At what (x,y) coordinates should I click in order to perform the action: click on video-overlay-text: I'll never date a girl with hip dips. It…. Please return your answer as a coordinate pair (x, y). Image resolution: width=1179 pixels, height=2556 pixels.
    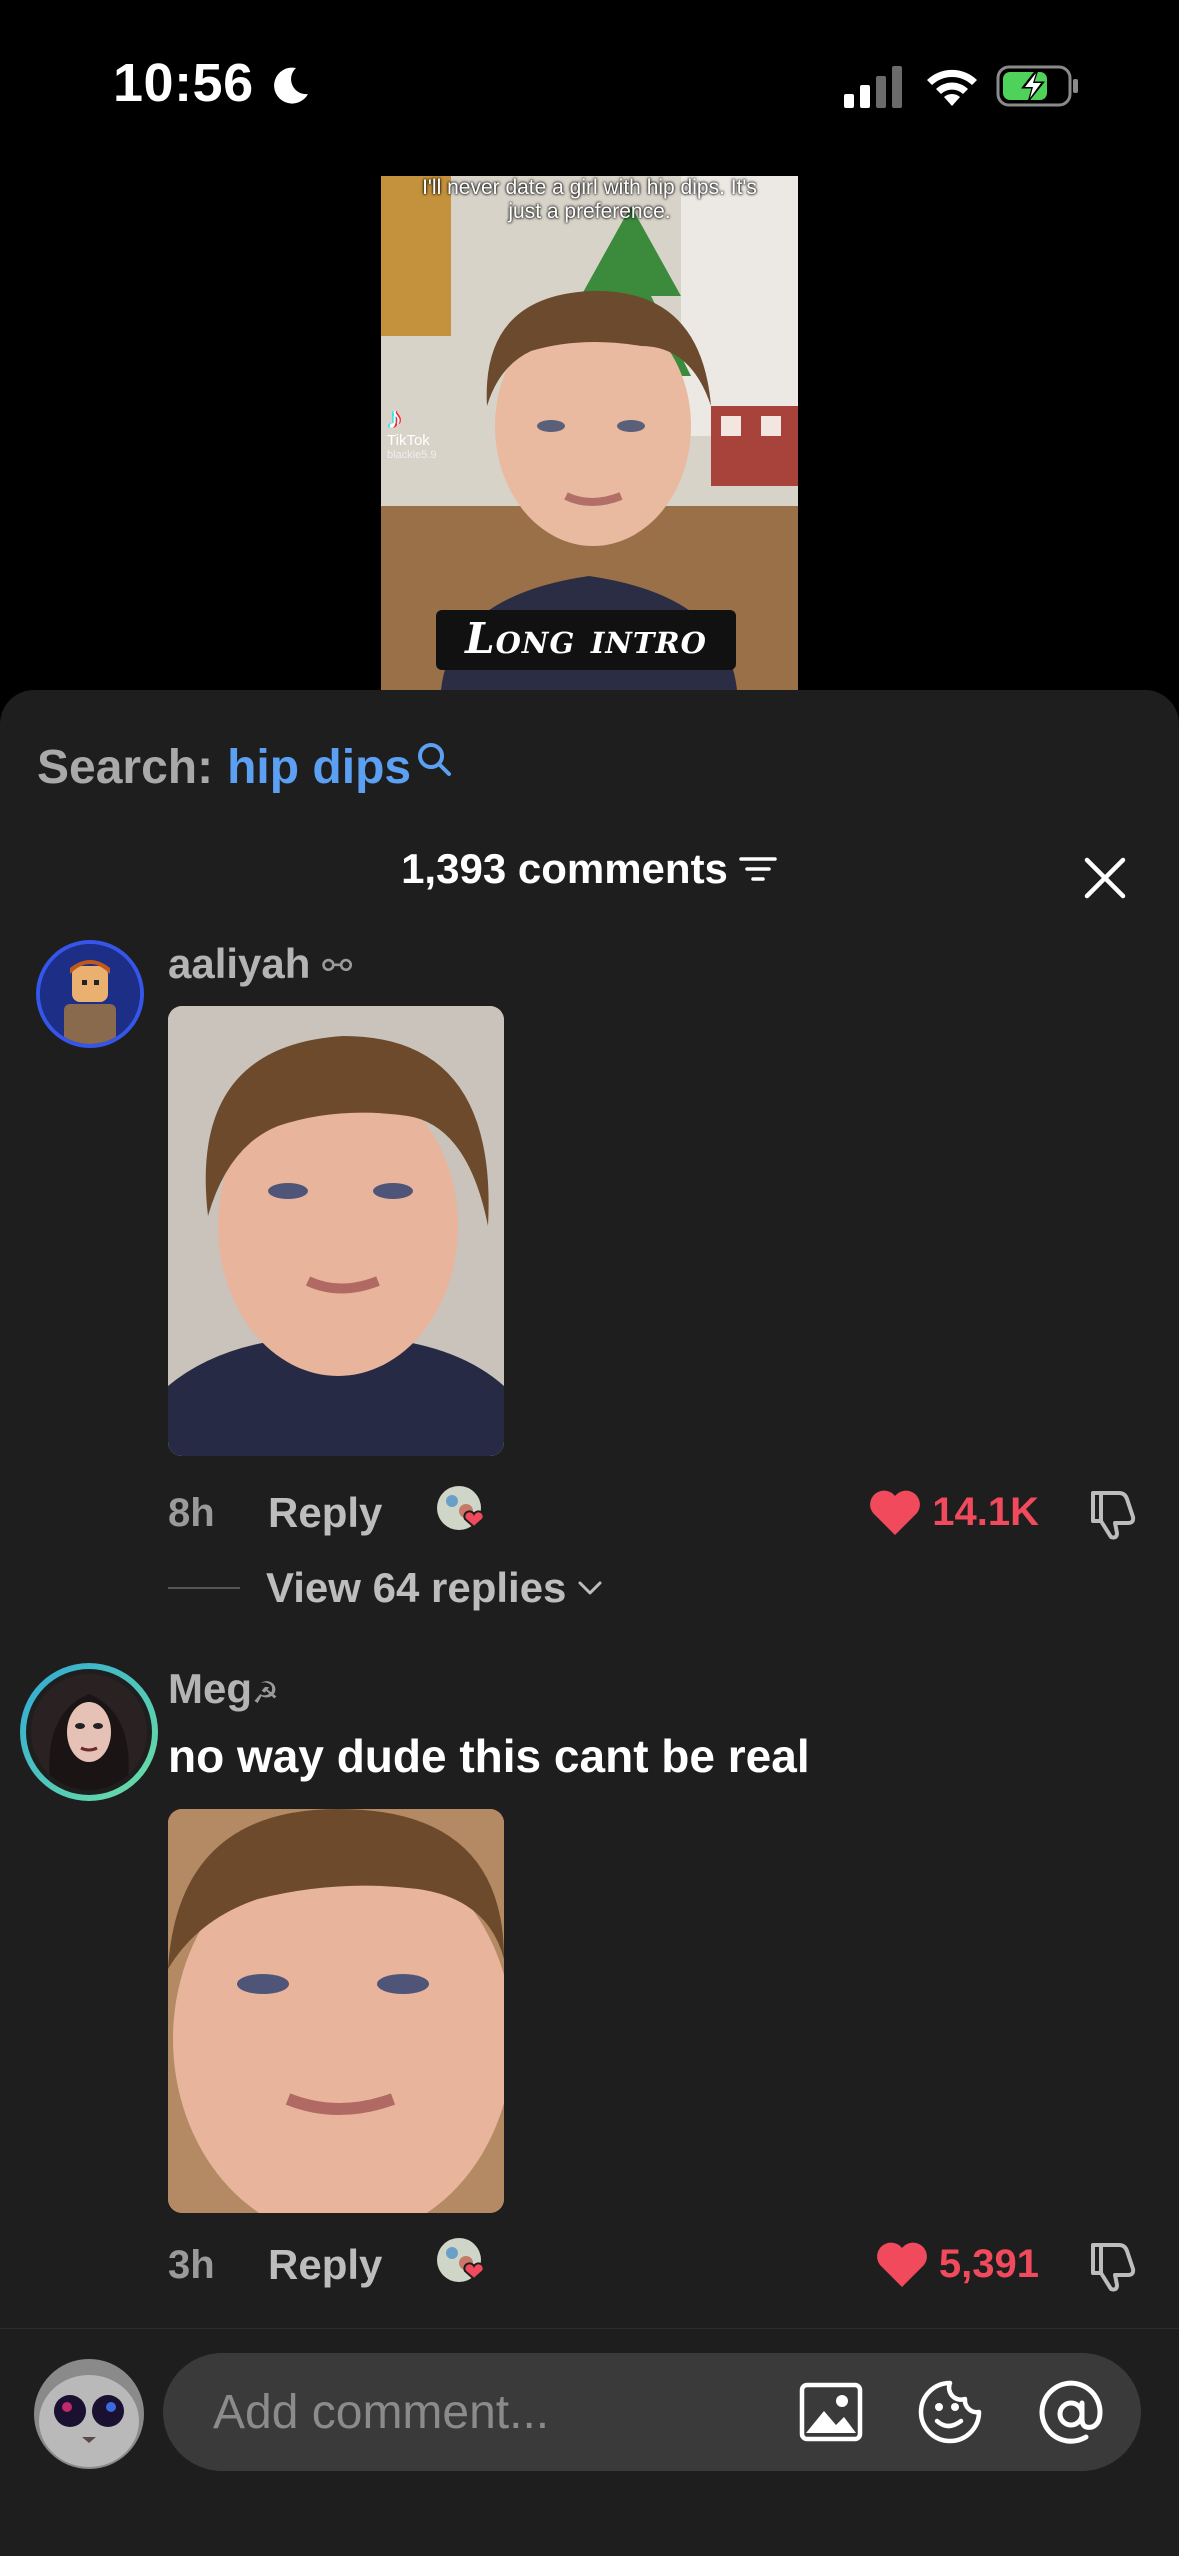
    Looking at the image, I should click on (589, 199).